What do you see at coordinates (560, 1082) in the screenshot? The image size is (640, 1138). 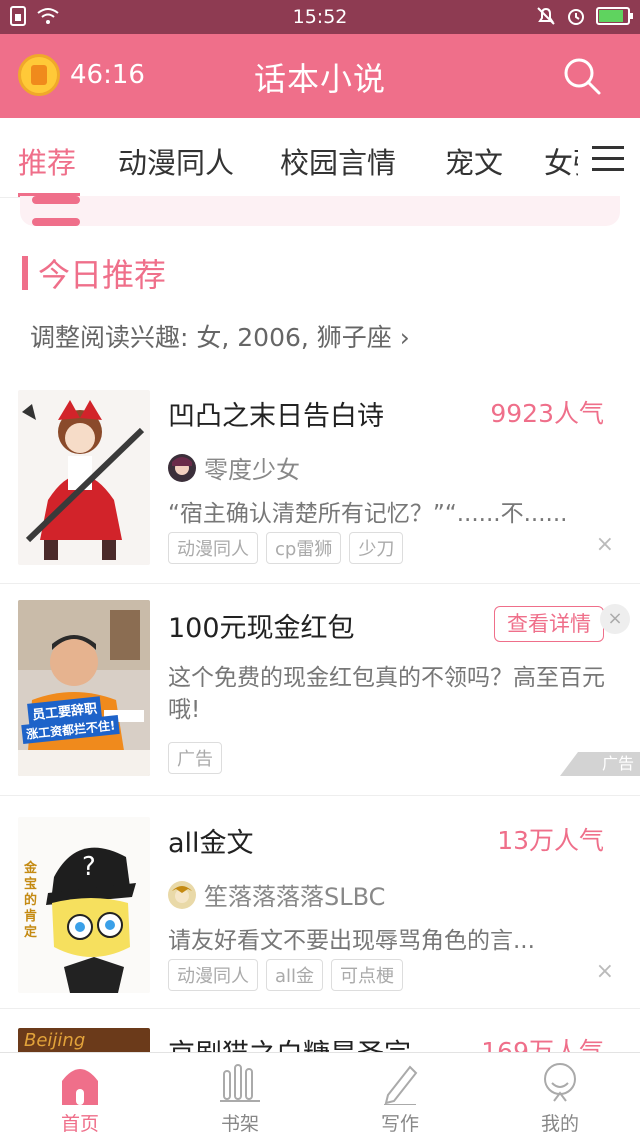 I see `profile-icon` at bounding box center [560, 1082].